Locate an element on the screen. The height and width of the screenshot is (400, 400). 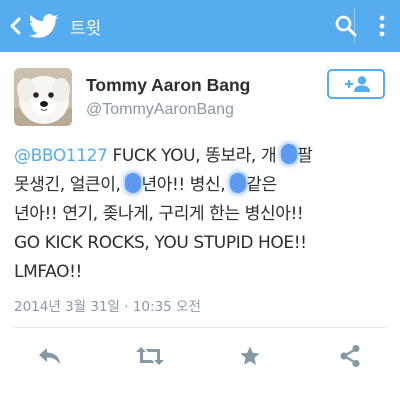
tweet-text-segment: 같은 is located at coordinates (261, 185).